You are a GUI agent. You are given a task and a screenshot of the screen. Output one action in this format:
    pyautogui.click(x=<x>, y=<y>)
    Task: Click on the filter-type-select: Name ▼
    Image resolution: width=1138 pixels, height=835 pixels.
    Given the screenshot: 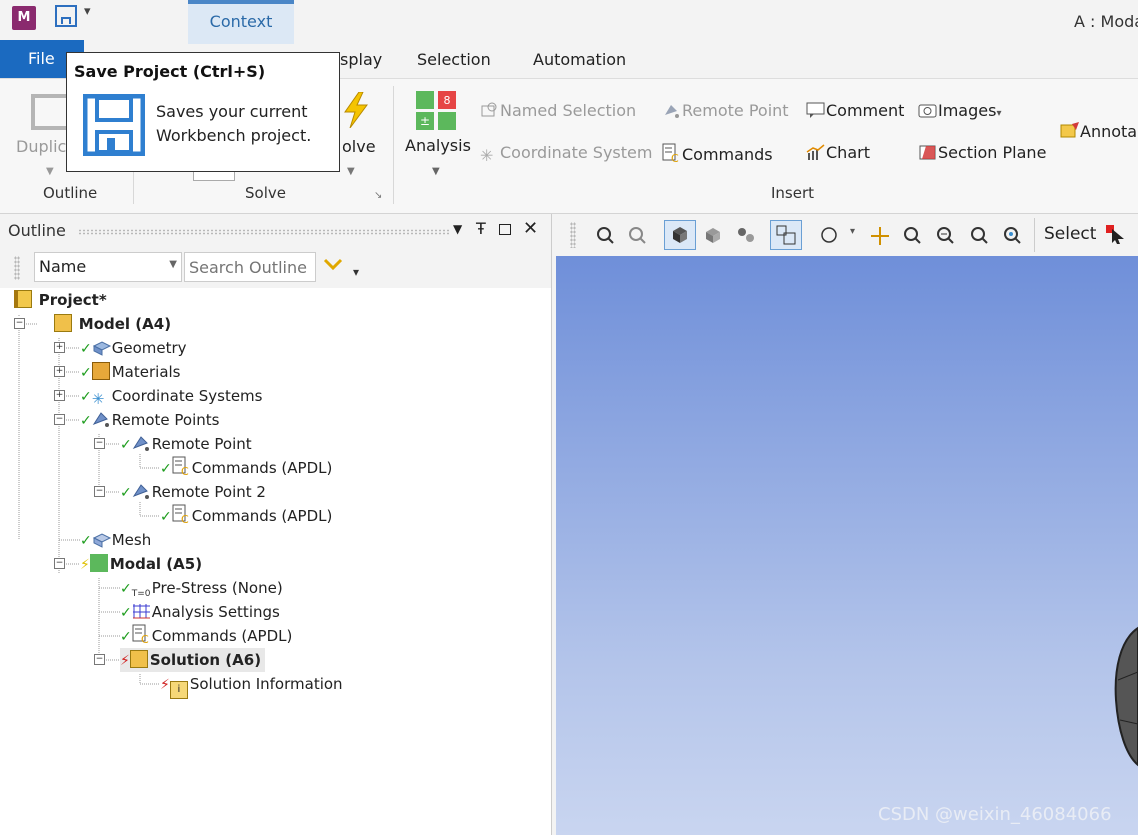 What is the action you would take?
    pyautogui.click(x=108, y=267)
    